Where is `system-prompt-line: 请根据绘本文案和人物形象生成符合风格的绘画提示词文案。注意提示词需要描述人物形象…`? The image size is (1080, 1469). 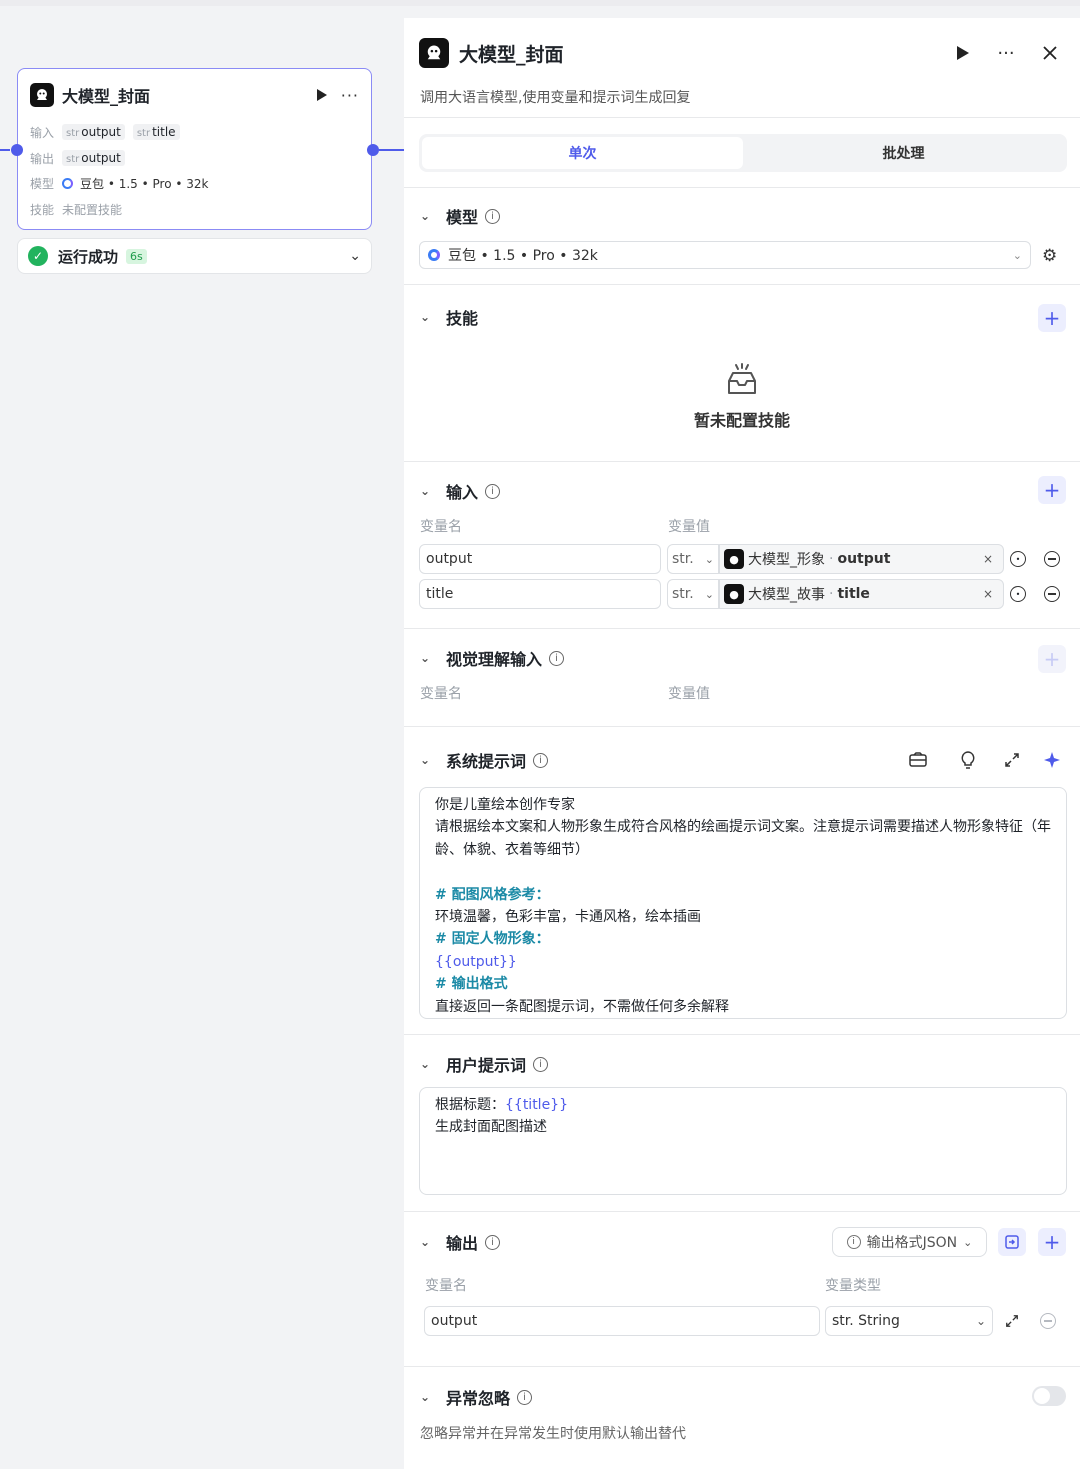 system-prompt-line: 请根据绘本文案和人物形象生成符合风格的绘画提示词文案。注意提示词需要描述人物形象… is located at coordinates (743, 838).